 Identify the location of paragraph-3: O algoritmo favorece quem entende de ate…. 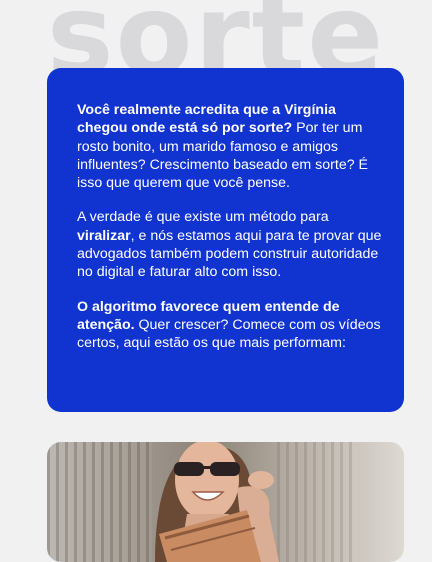
(231, 325).